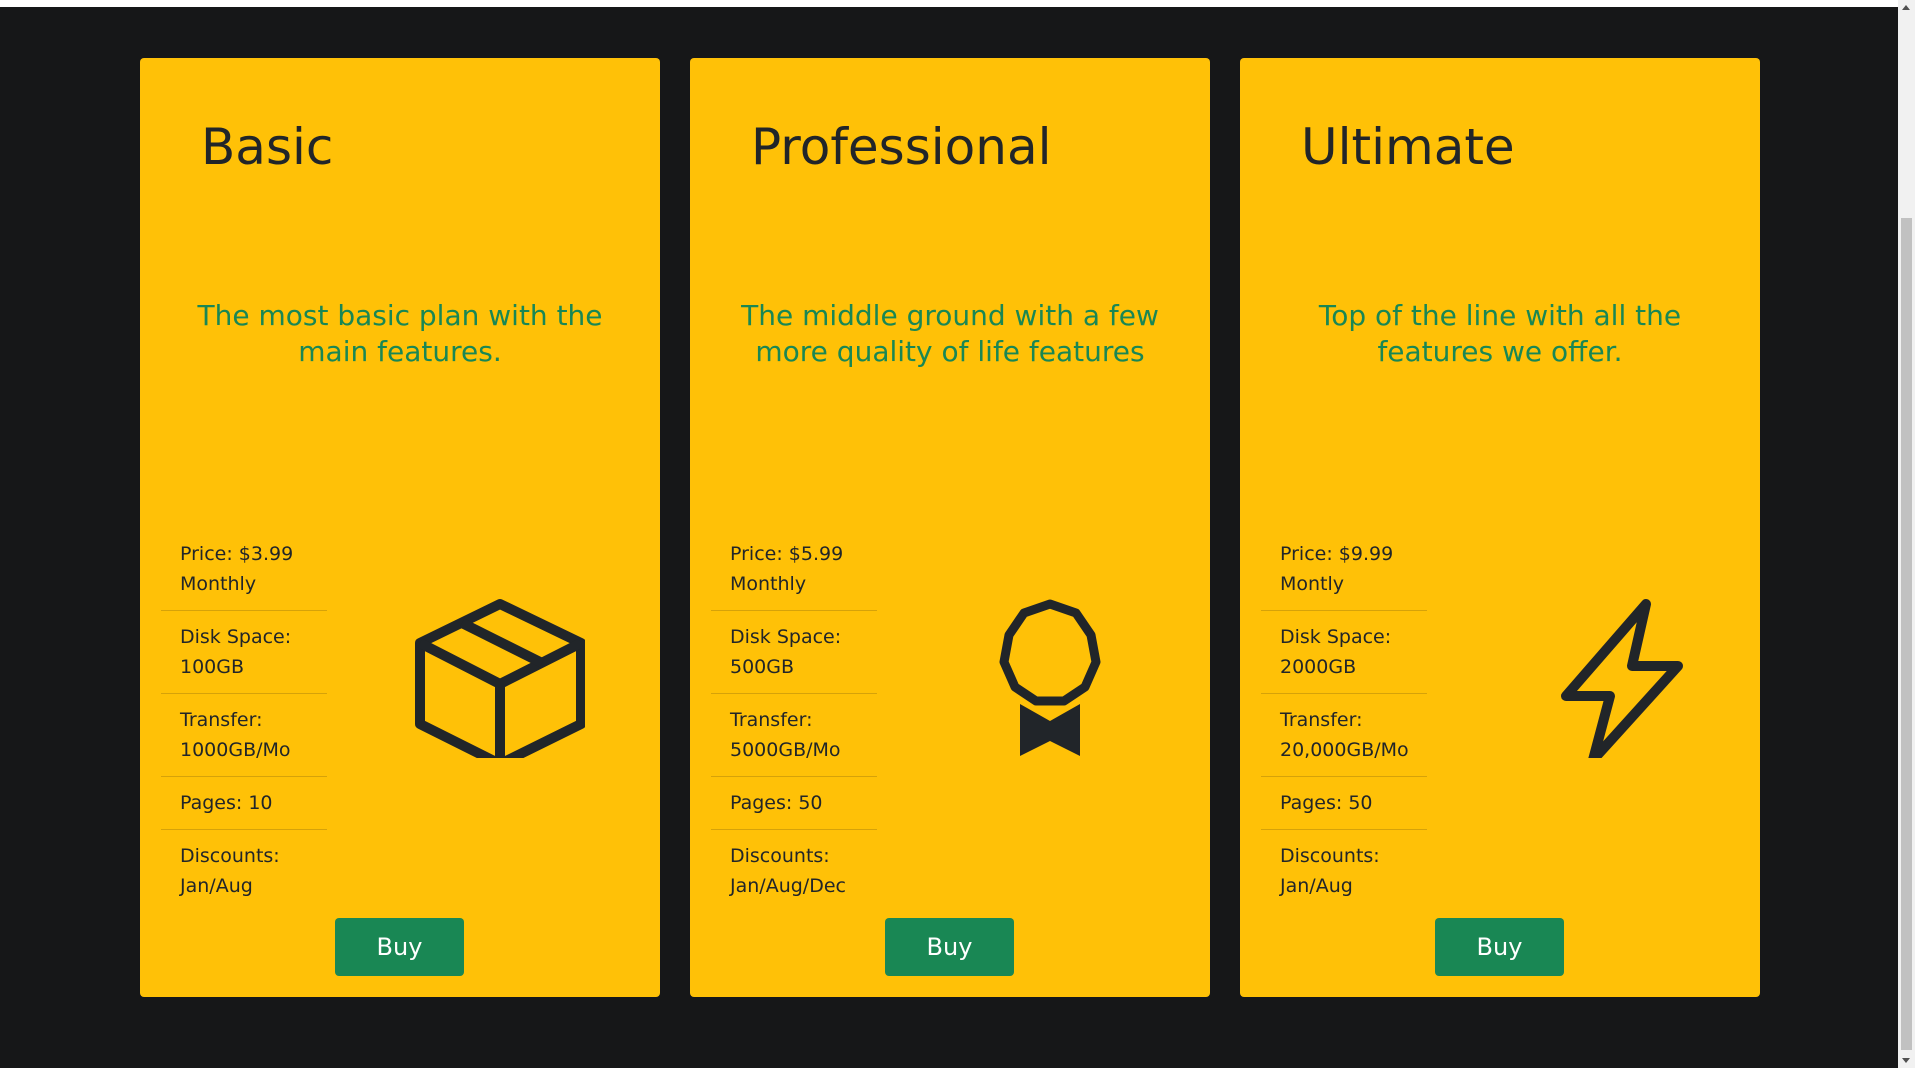 This screenshot has height=1068, width=1915. I want to click on plan-title: Professional, so click(901, 147).